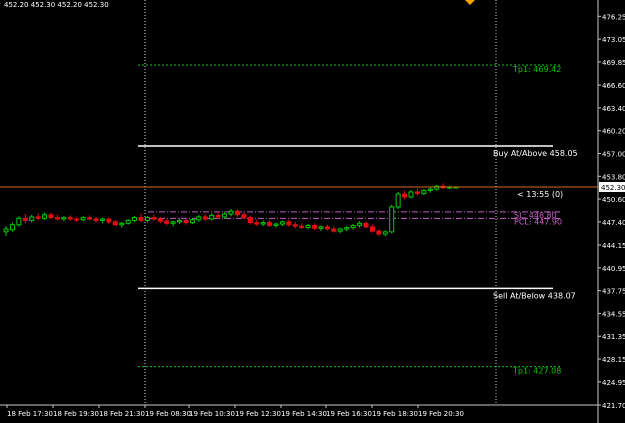 The width and height of the screenshot is (625, 423). I want to click on x-tick-label: 19 Feb 08:30, so click(168, 414).